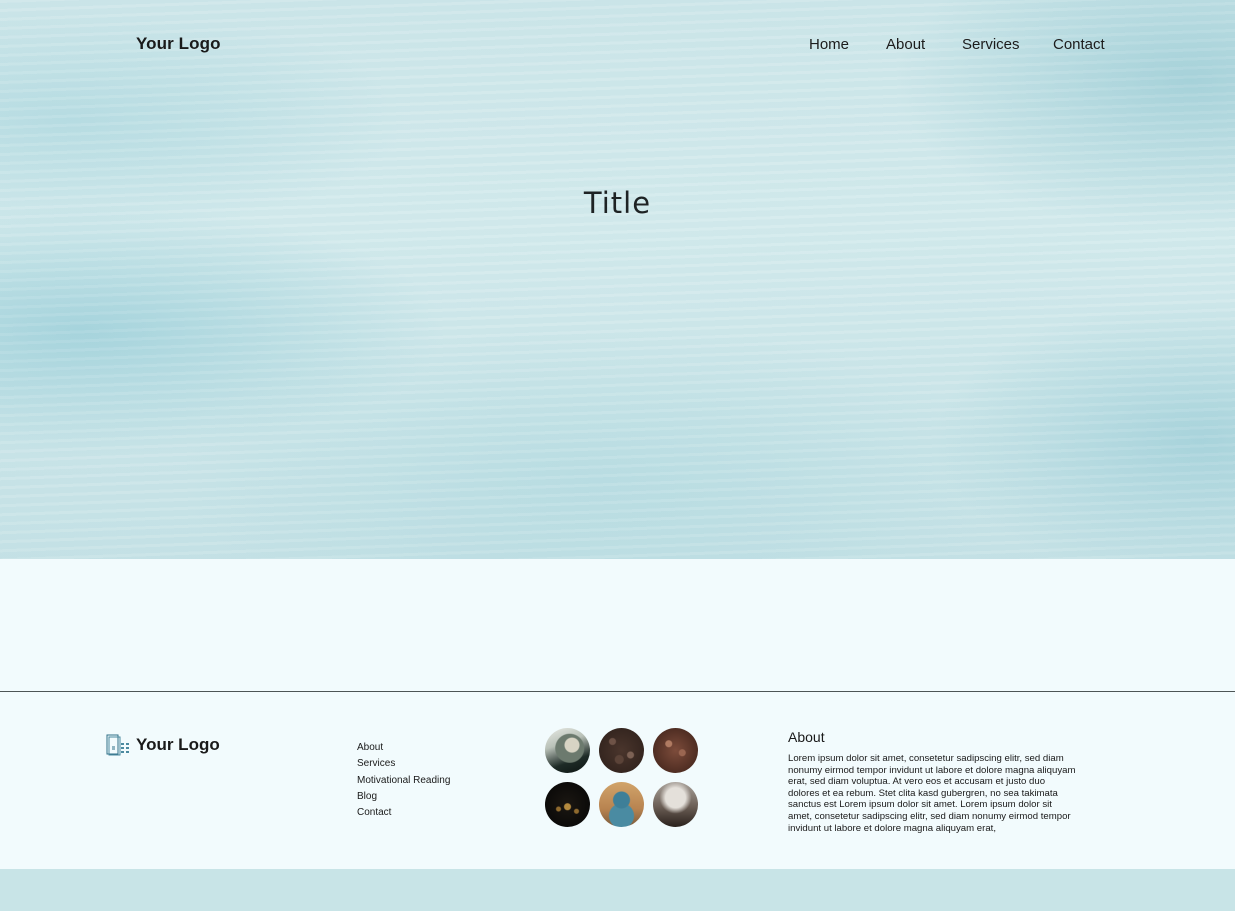  I want to click on logo-book-icon, so click(117, 745).